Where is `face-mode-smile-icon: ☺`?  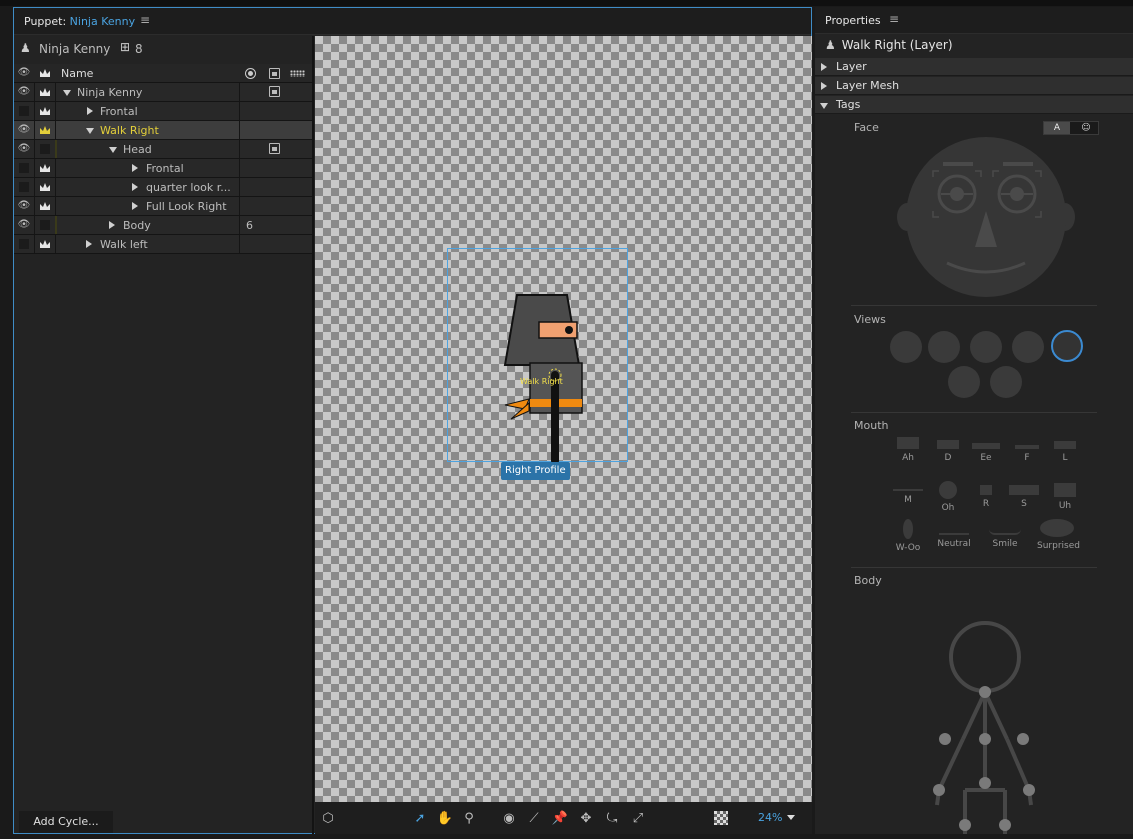
face-mode-smile-icon: ☺ is located at coordinates (1086, 128).